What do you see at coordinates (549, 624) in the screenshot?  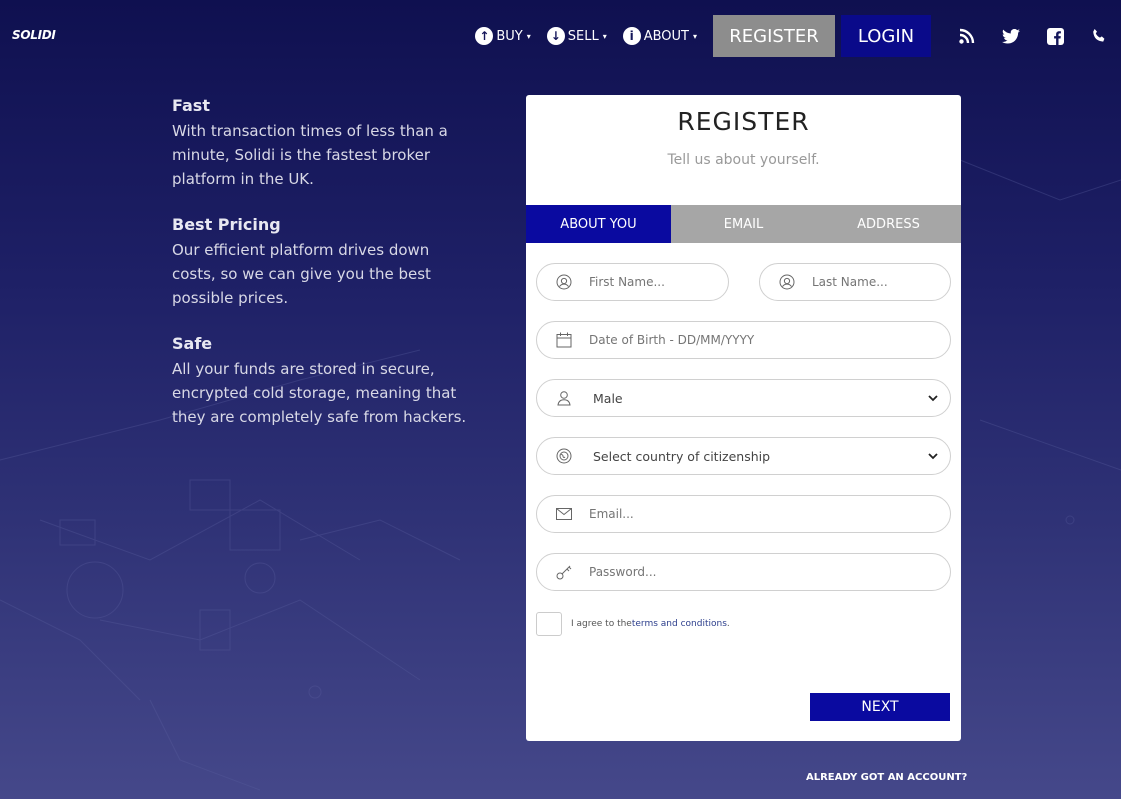 I see `terms-checkbox` at bounding box center [549, 624].